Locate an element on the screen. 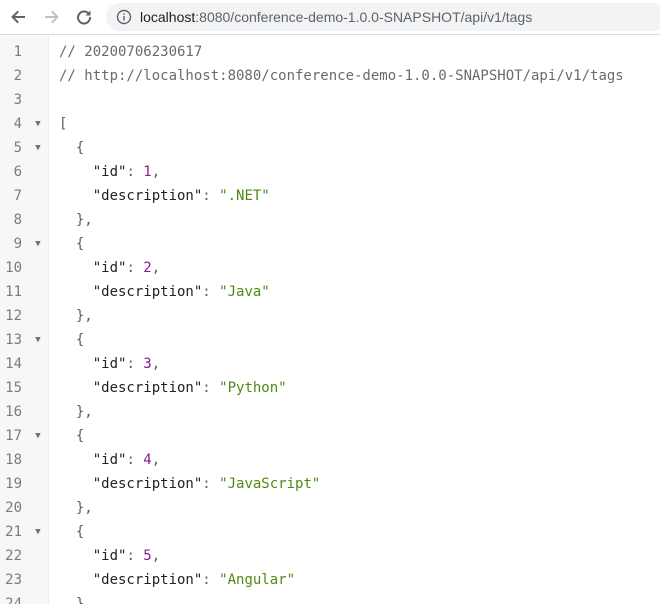  json-value-description: "Java" is located at coordinates (244, 292).